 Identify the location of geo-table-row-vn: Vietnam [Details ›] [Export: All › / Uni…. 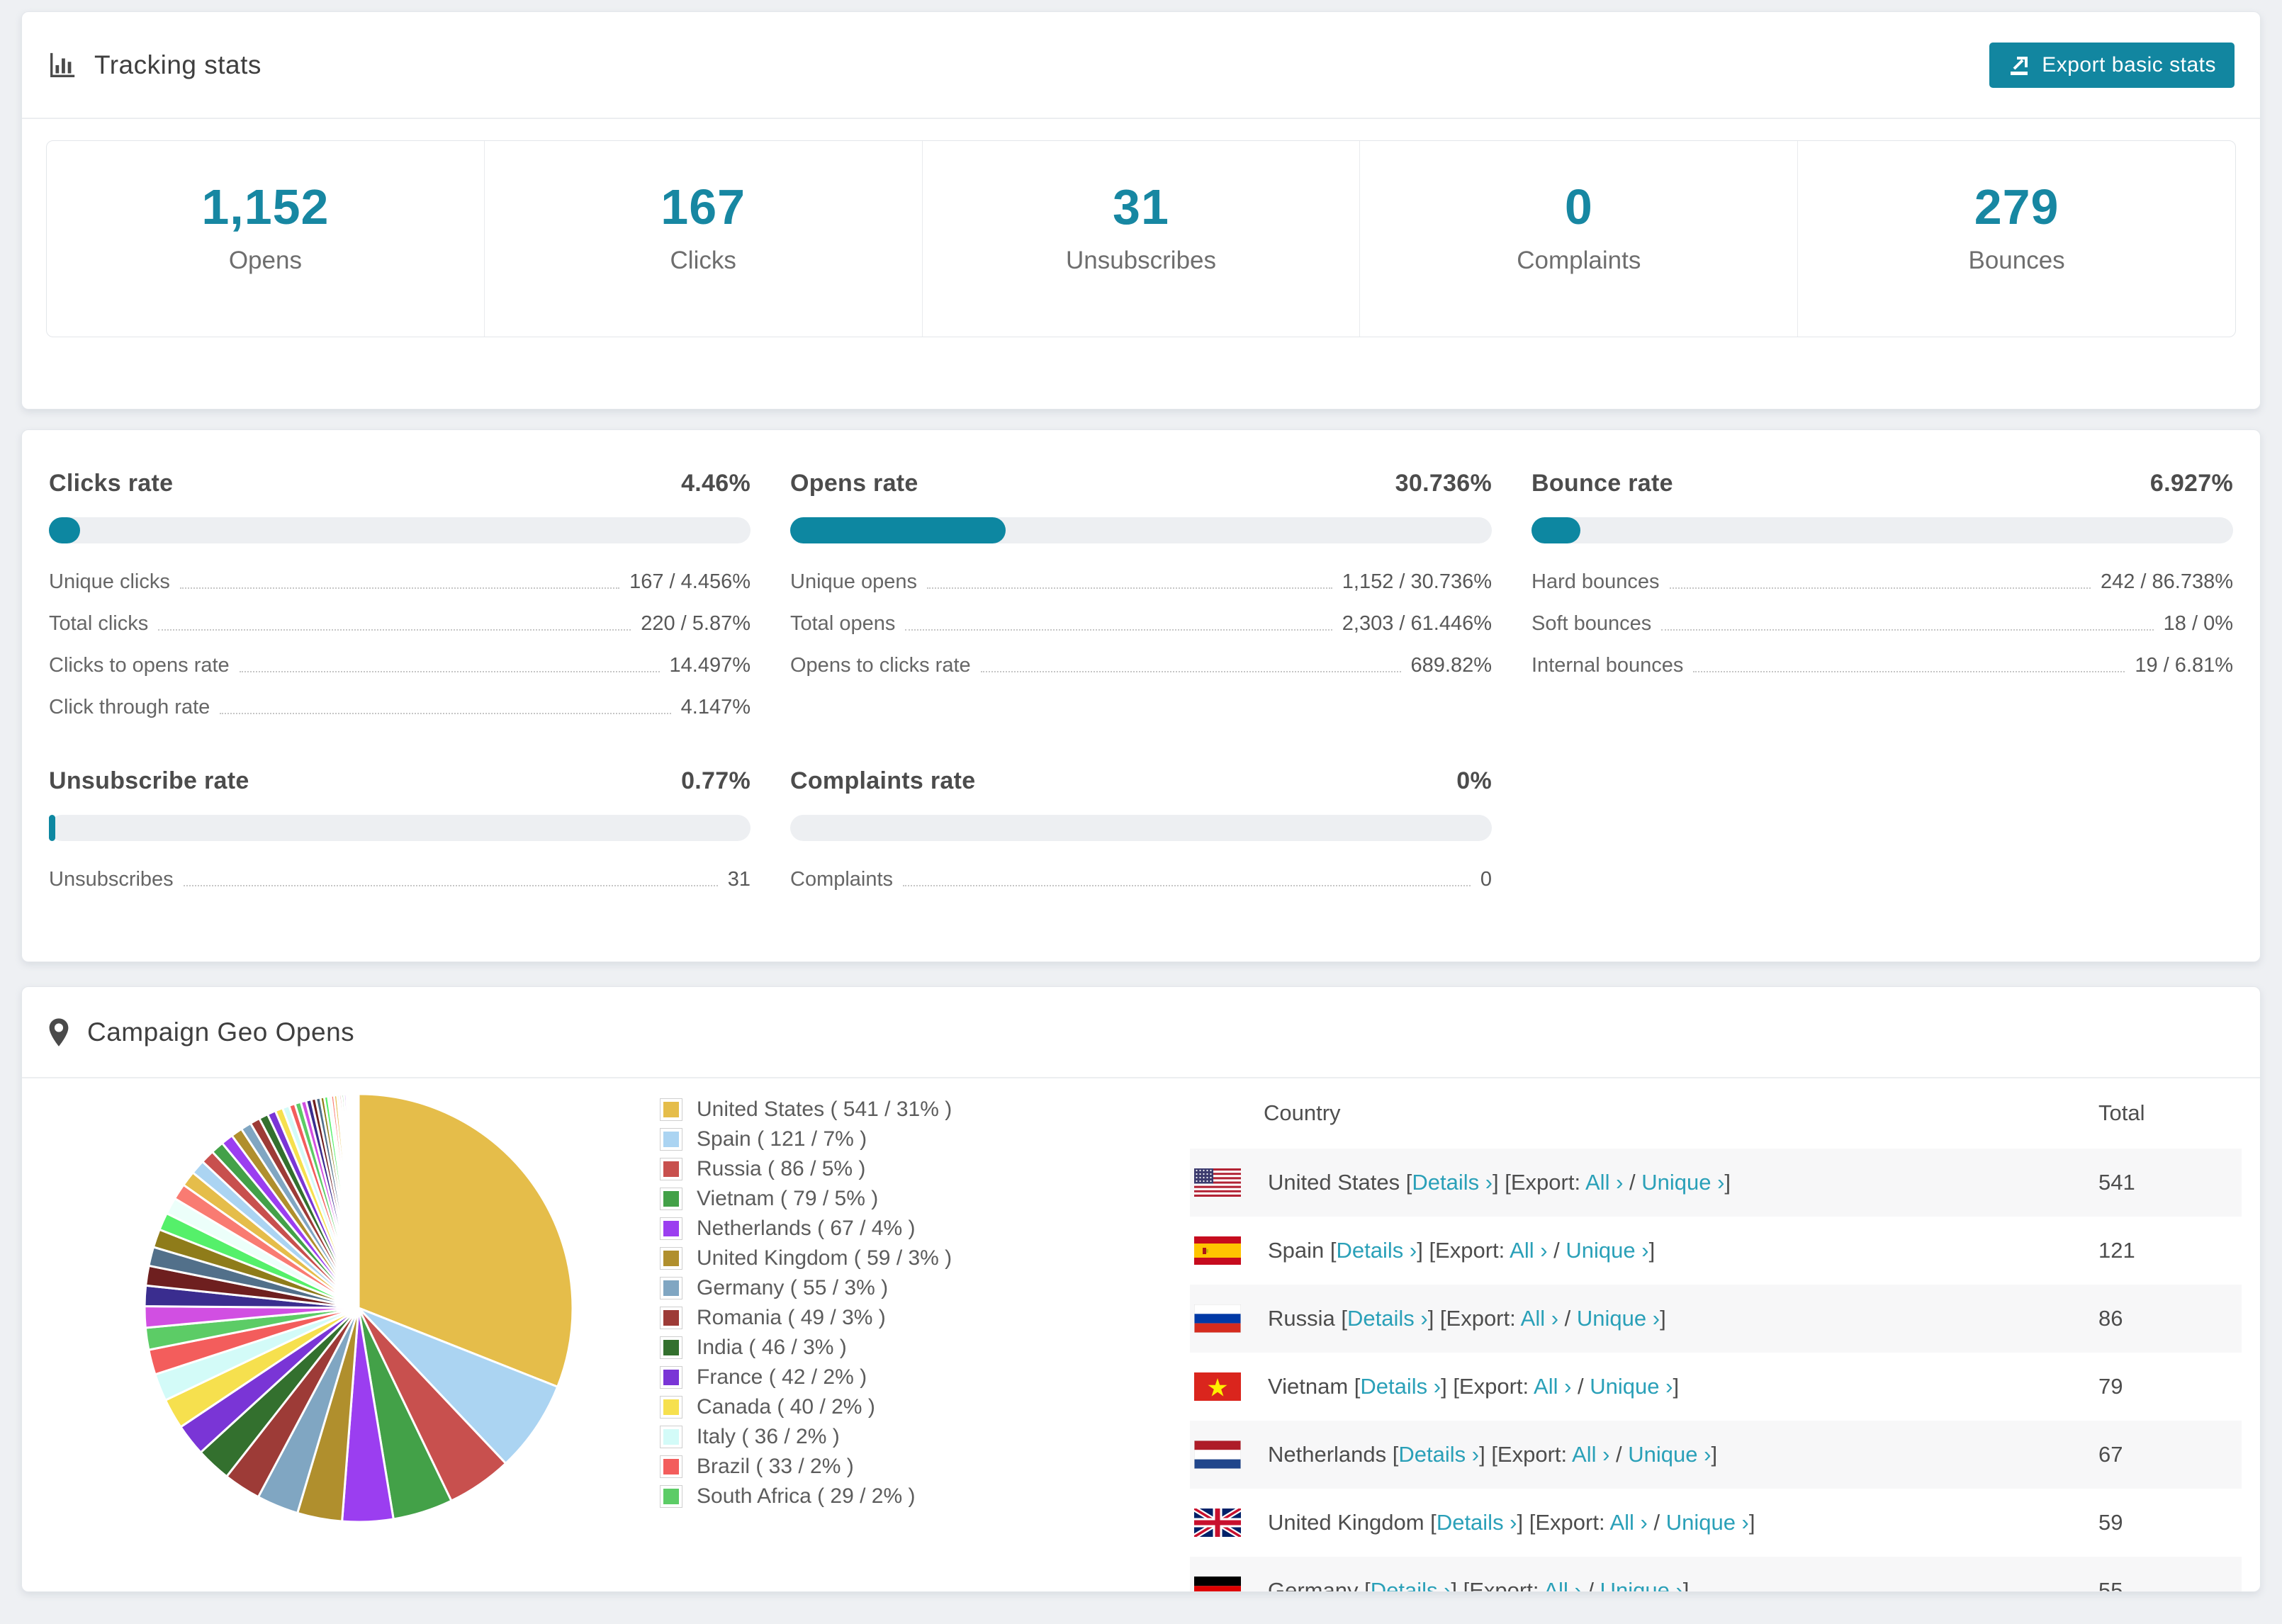
(1716, 1387).